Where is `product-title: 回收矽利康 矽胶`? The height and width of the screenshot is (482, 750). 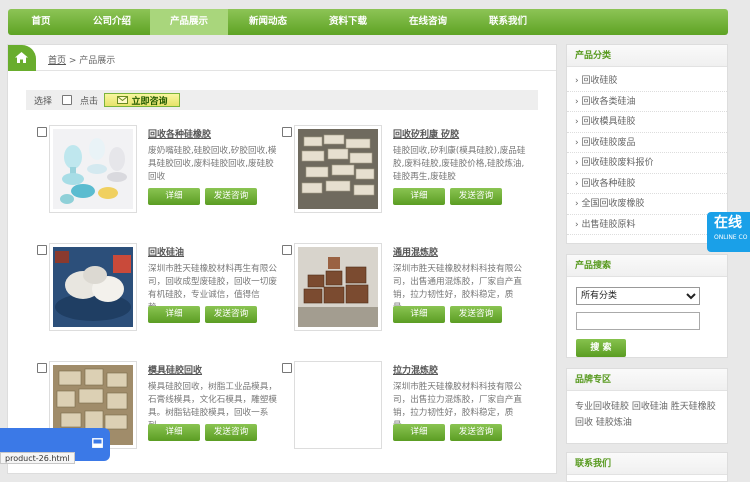 product-title: 回收矽利康 矽胶 is located at coordinates (426, 133).